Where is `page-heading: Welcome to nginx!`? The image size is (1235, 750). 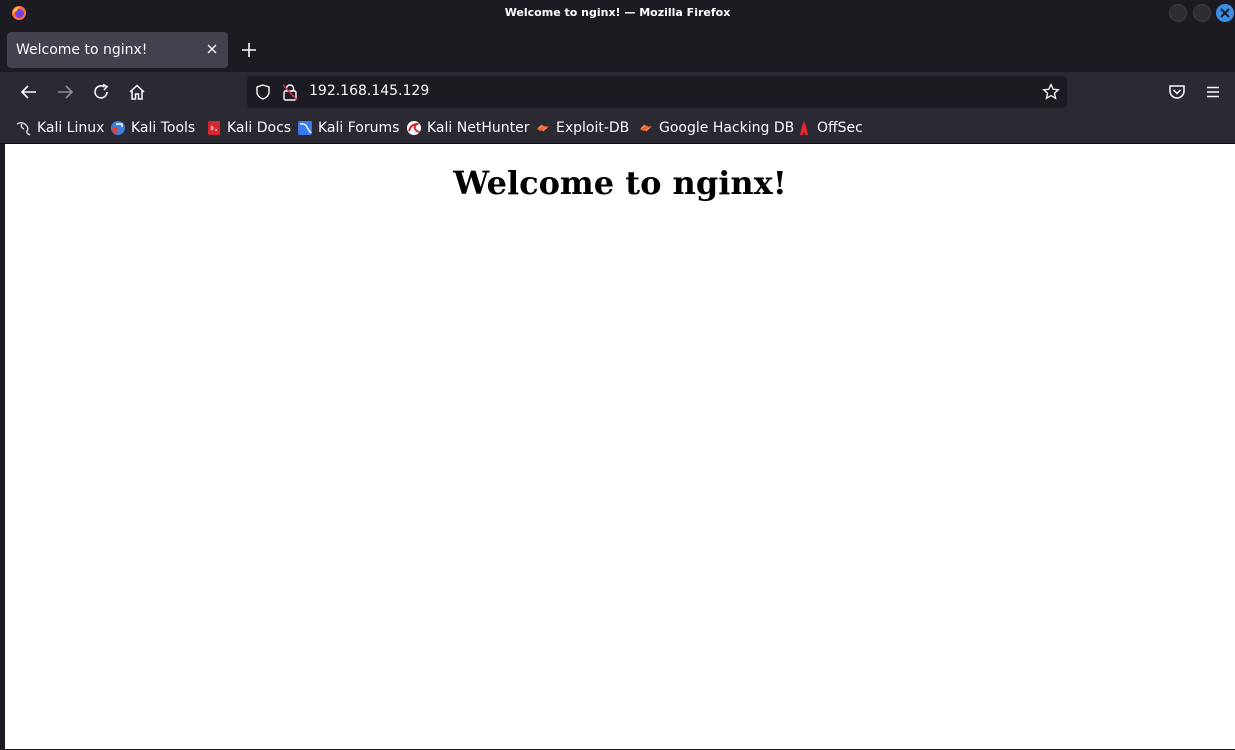
page-heading: Welcome to nginx! is located at coordinates (620, 183).